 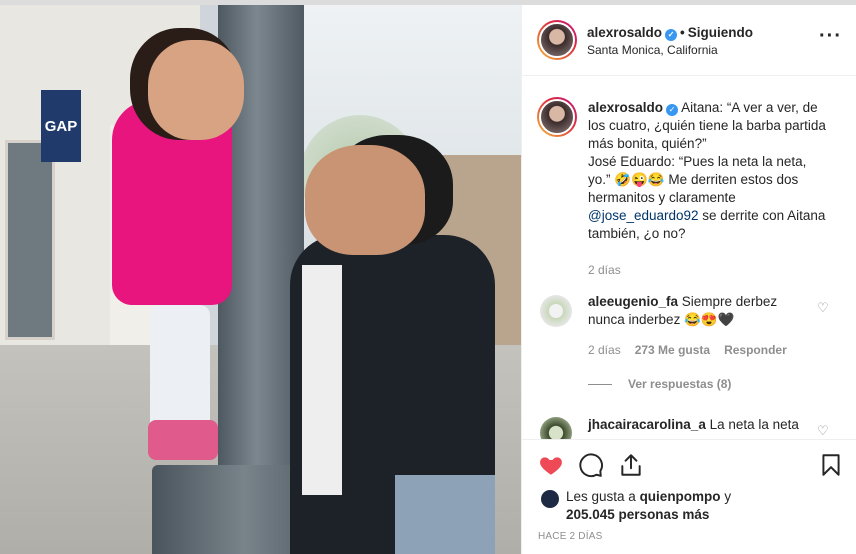 What do you see at coordinates (591, 465) in the screenshot?
I see `comment-bubble-icon` at bounding box center [591, 465].